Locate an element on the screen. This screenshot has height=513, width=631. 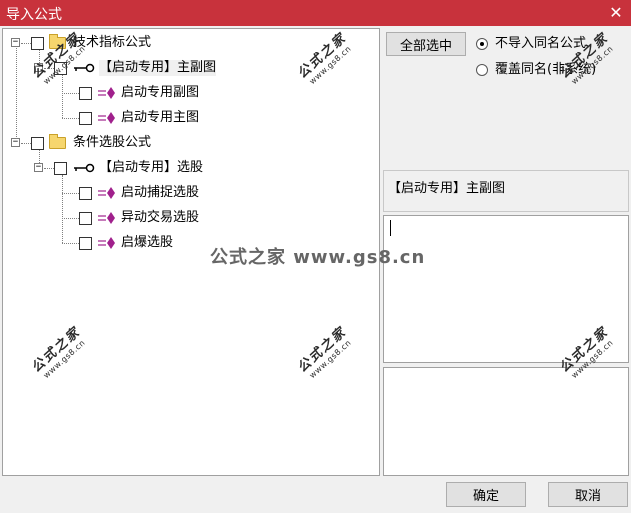
radio-overwrite-duplicates: 覆盖同名(非系统) is located at coordinates (551, 71).